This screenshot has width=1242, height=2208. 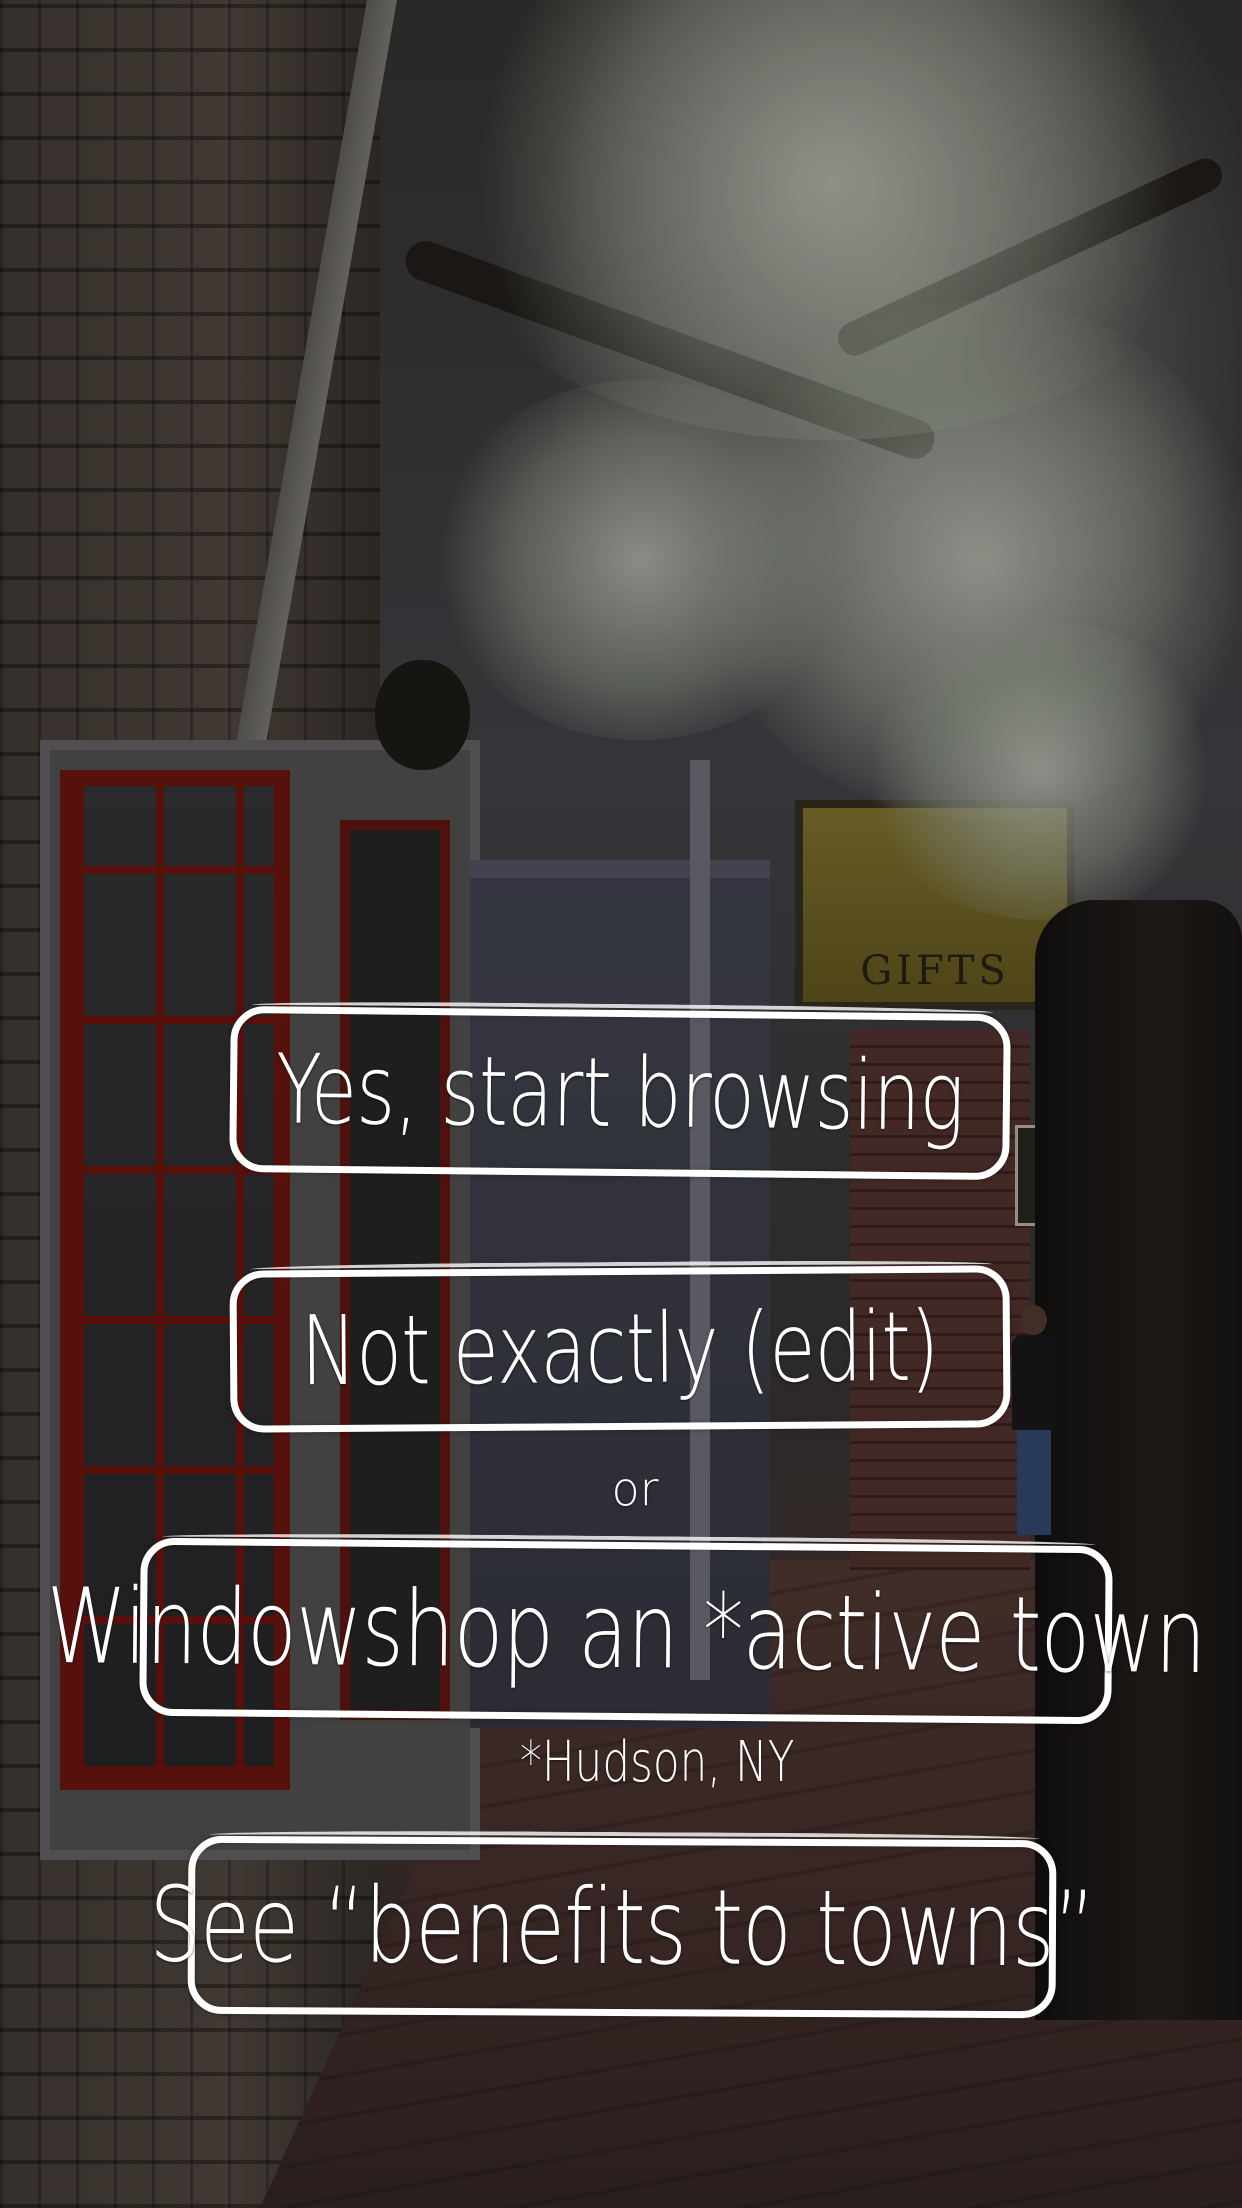 I want to click on start-browsing-button: Yes, start browsing, so click(x=620, y=1093).